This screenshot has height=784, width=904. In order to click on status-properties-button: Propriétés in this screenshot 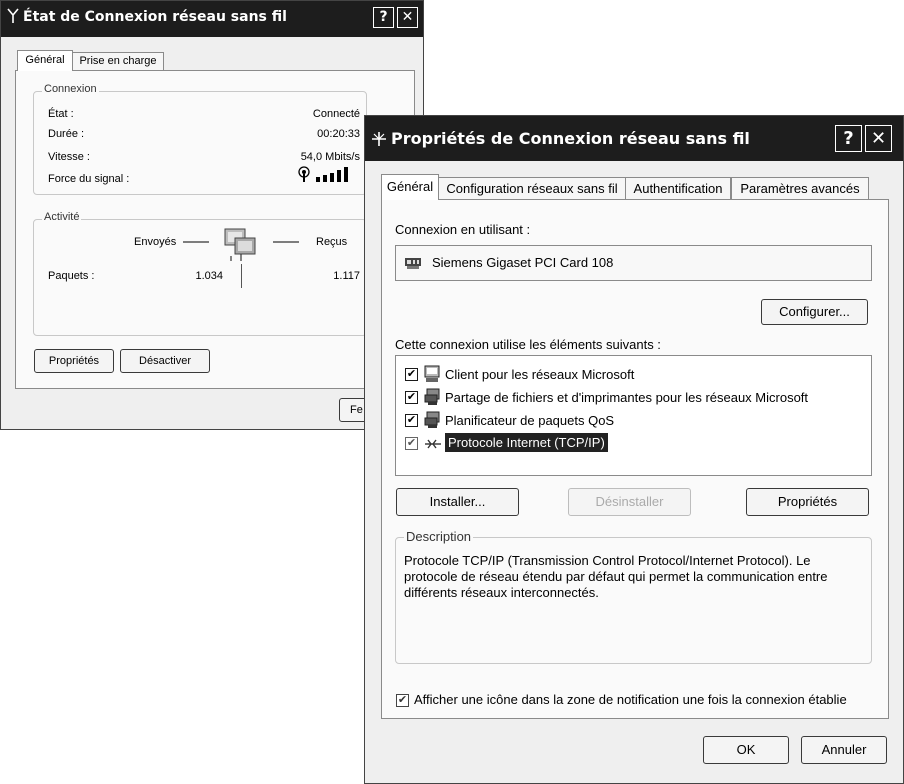, I will do `click(74, 361)`.